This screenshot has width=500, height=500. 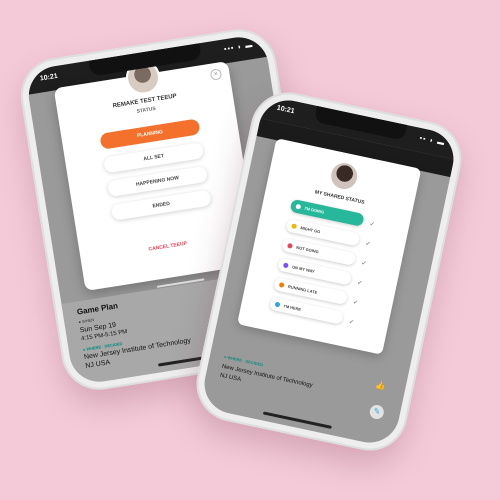 I want to click on signal-icon: ▪▪ ◗ ▬, so click(x=432, y=141).